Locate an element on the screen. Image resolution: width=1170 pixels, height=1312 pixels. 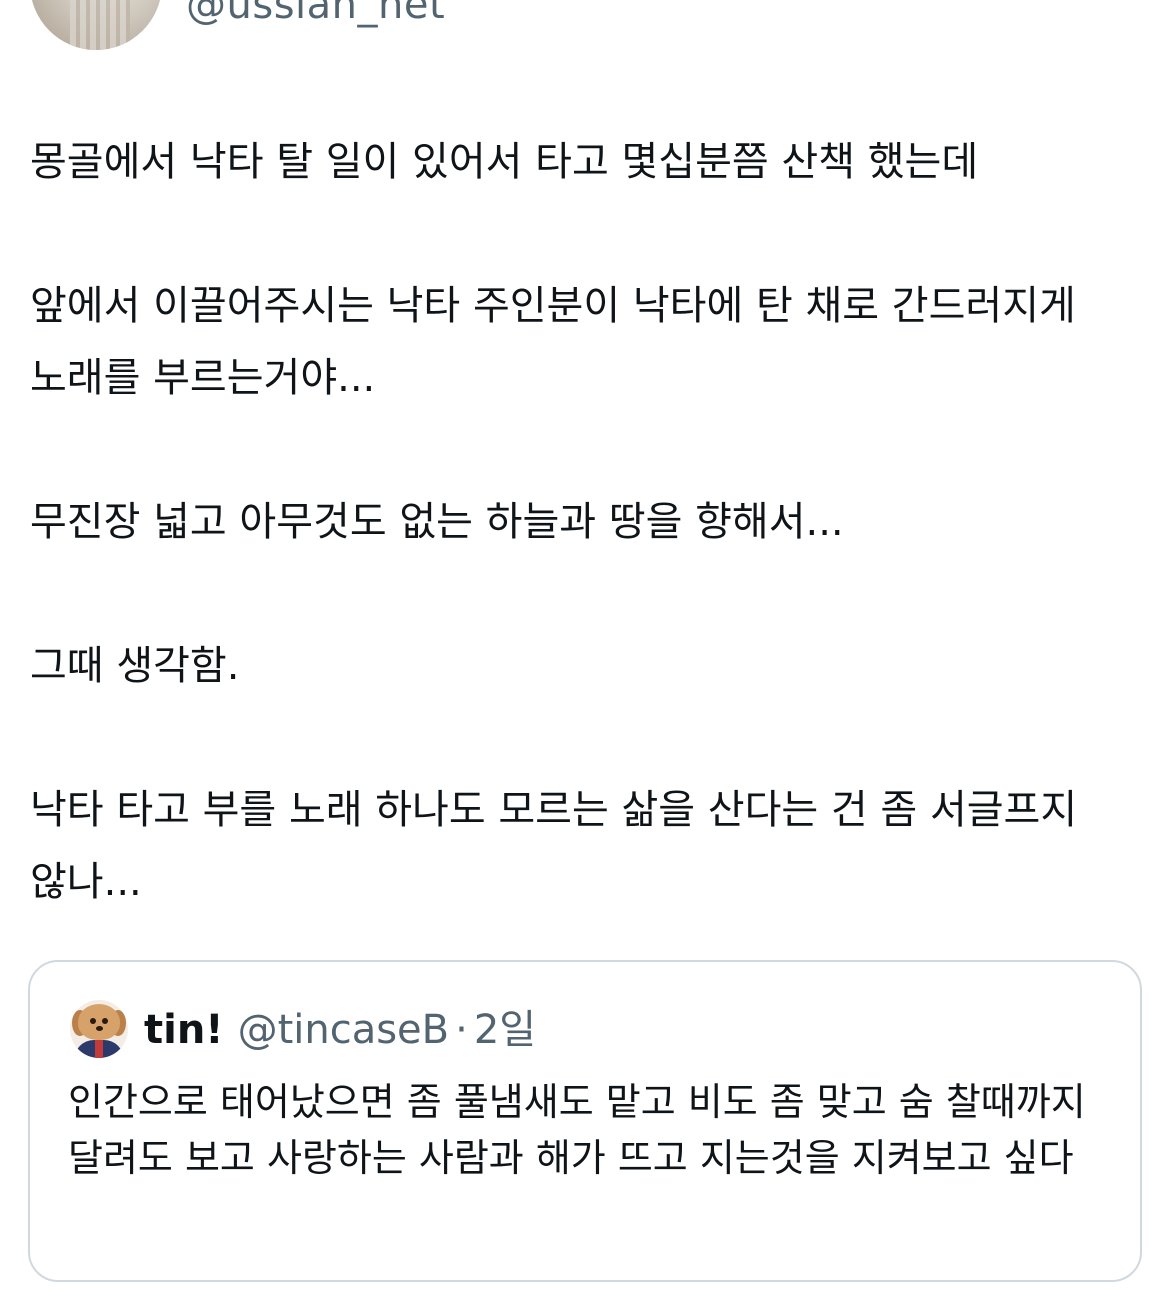
tweet-paragraph: 몽골에서 낙타 탈 일이 있어서 타고 몇십분쯤 산책 했는데 is located at coordinates (504, 162).